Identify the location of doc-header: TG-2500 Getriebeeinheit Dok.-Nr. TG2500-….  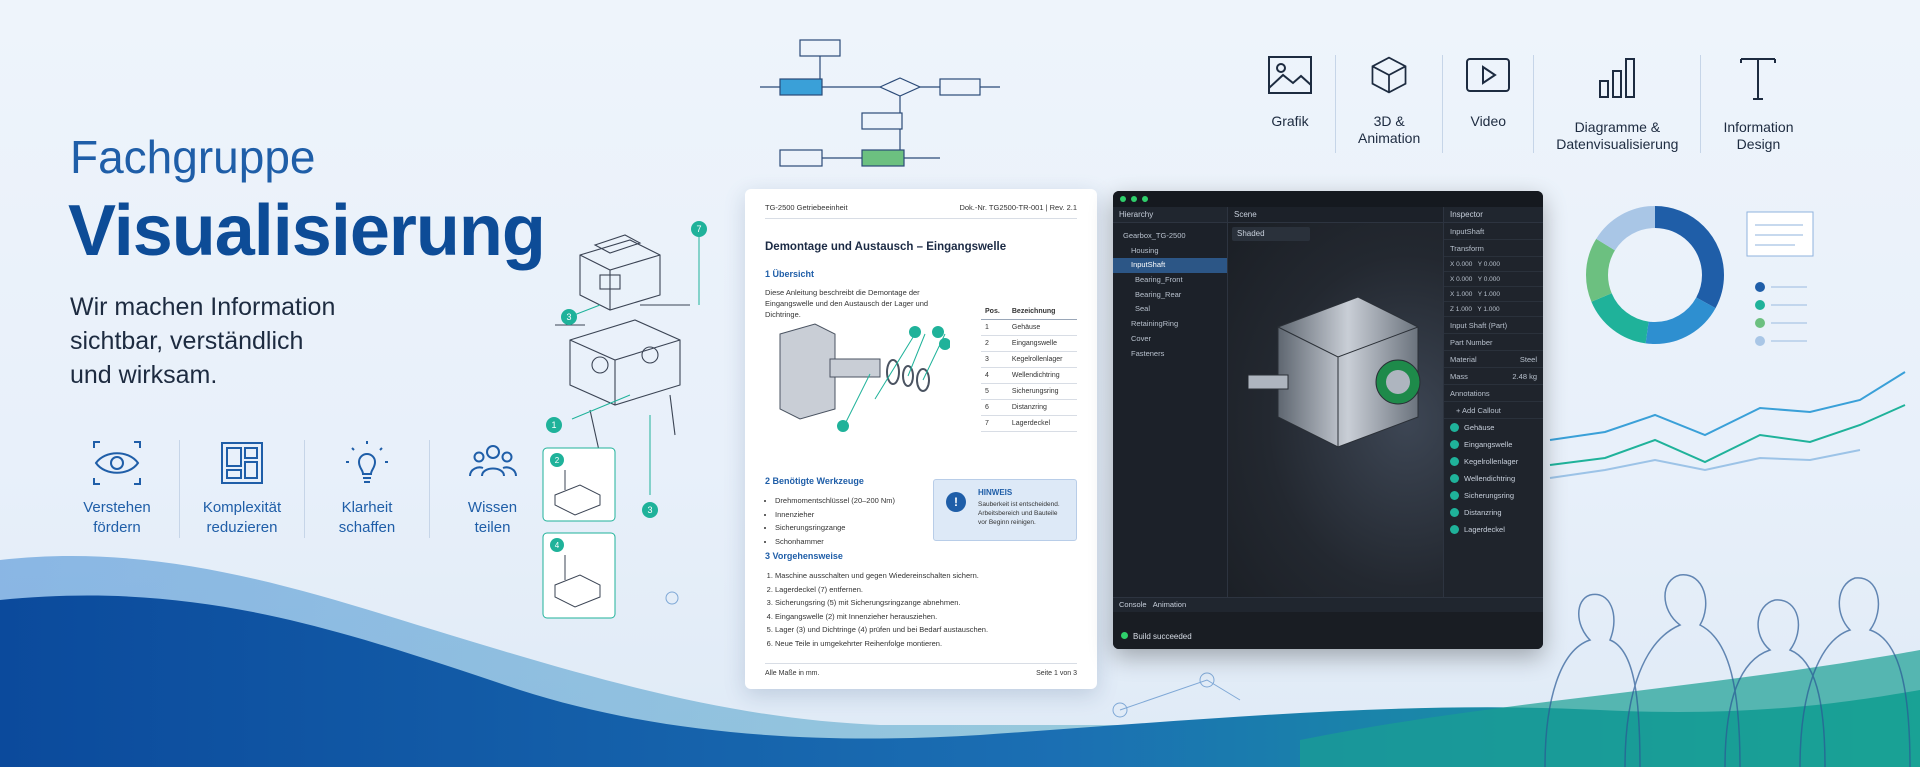
(921, 211).